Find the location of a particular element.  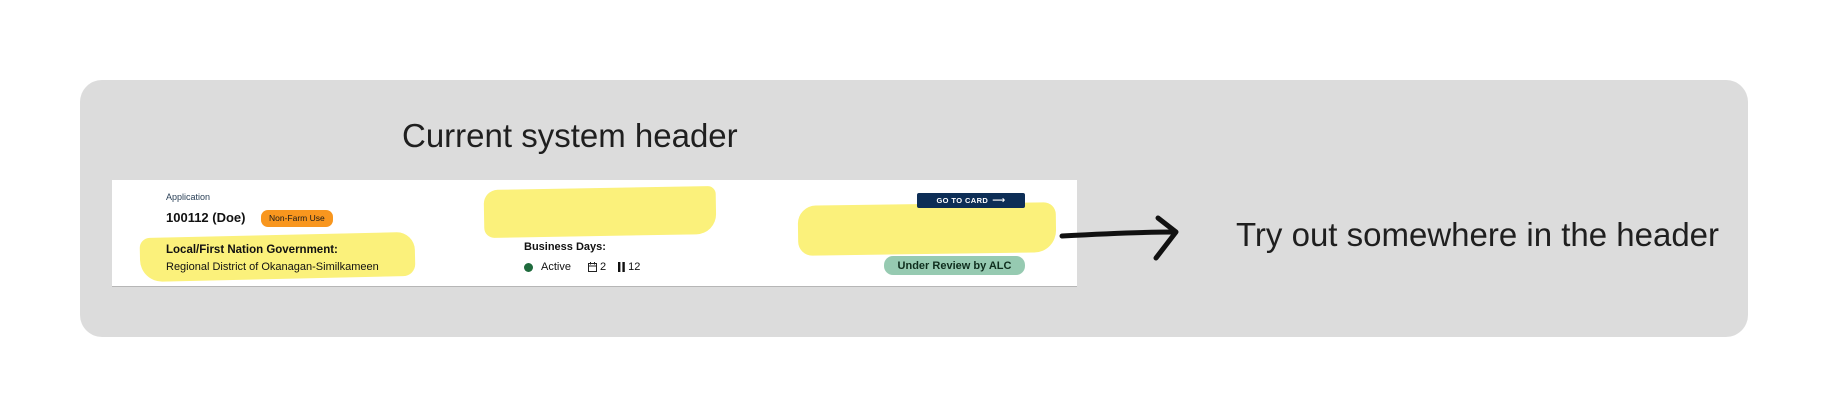

annotation-note: Try out somewhere in the header is located at coordinates (1478, 234).